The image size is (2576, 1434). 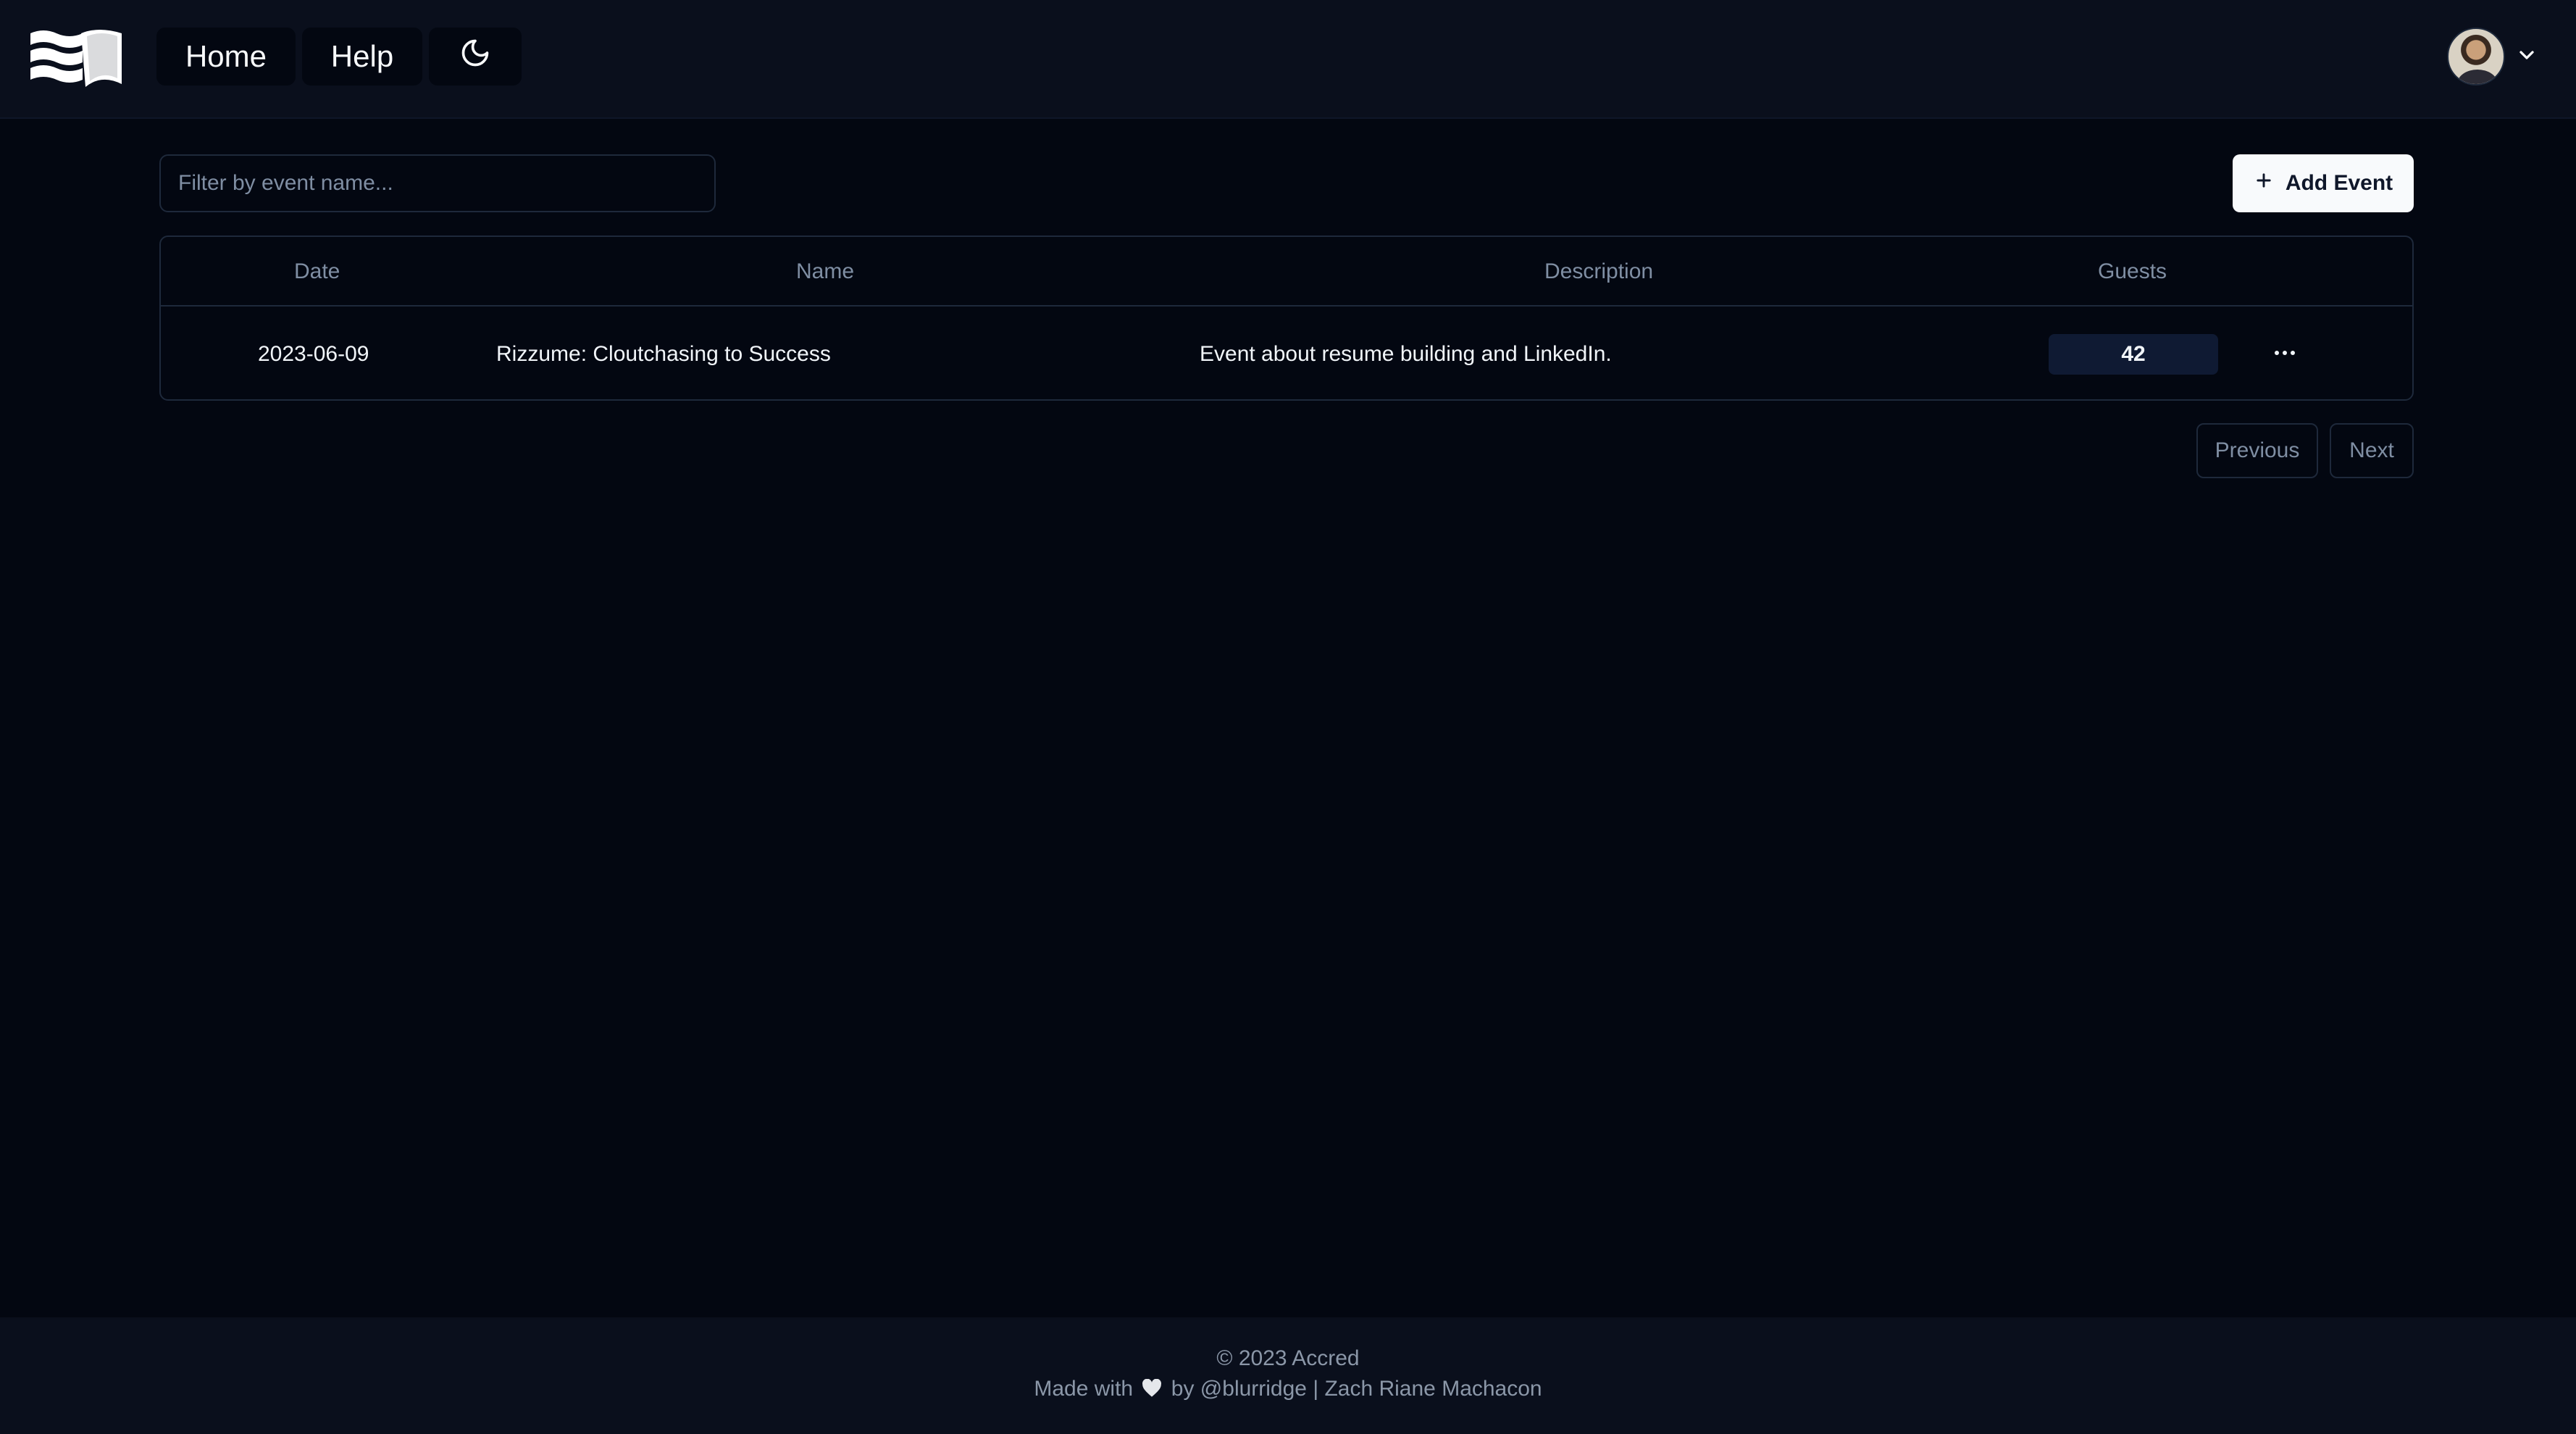 I want to click on add-event-button: Add Event, so click(x=2323, y=183).